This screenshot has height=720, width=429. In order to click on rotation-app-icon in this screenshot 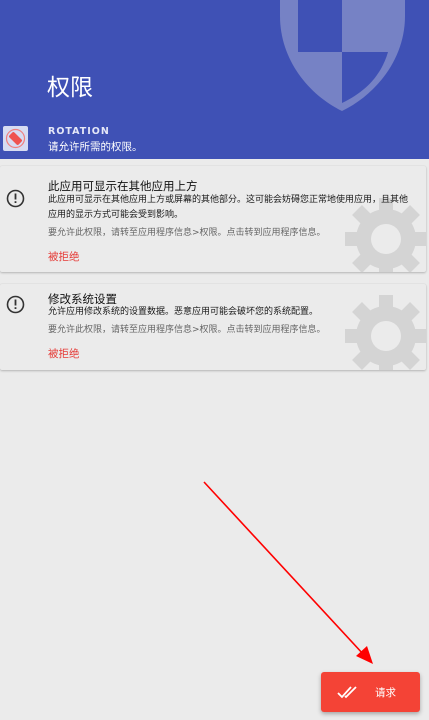, I will do `click(15, 138)`.